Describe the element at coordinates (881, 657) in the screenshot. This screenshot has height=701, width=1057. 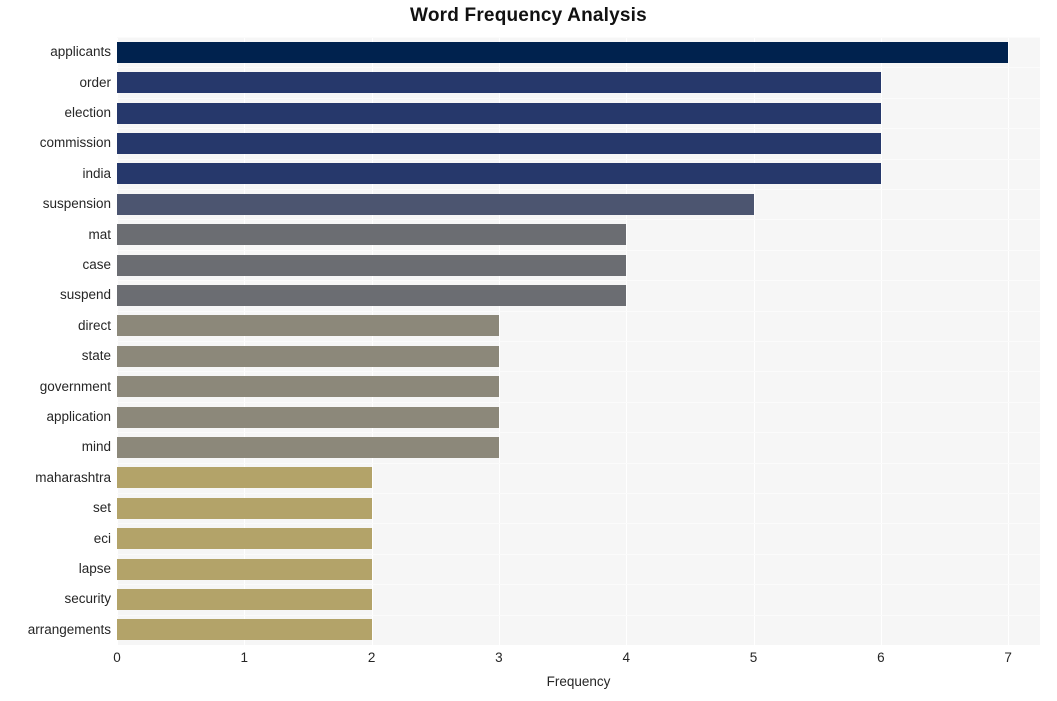
I see `x-axis-tick-label: 6` at that location.